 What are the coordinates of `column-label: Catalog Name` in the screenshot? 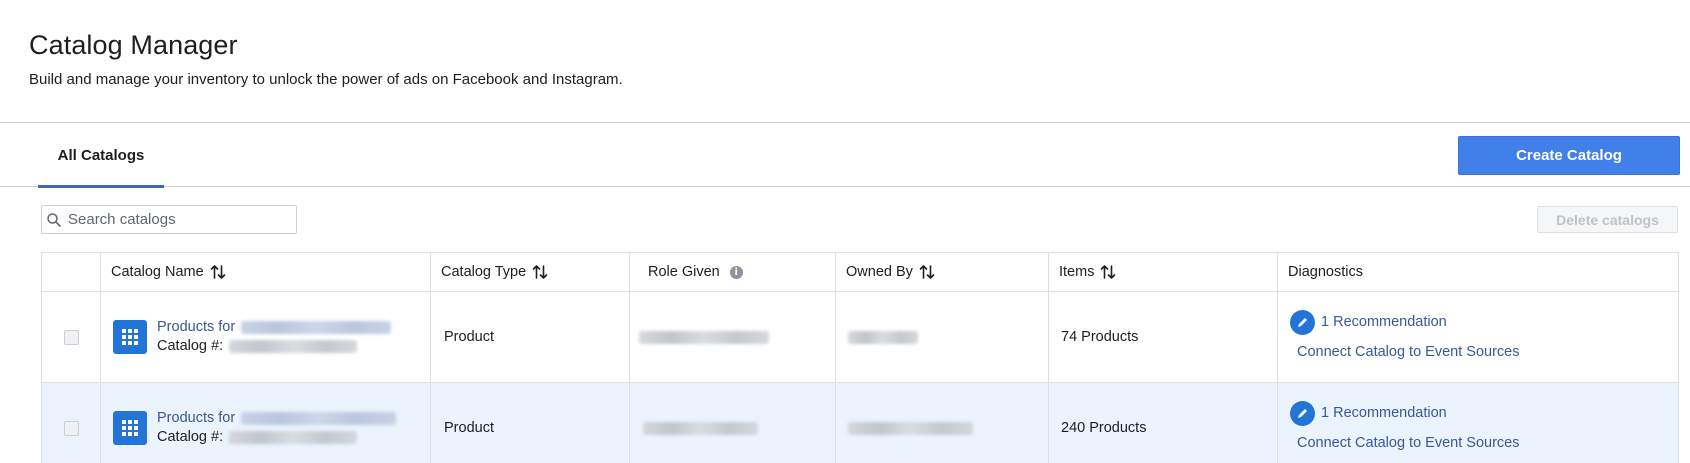 It's located at (157, 272).